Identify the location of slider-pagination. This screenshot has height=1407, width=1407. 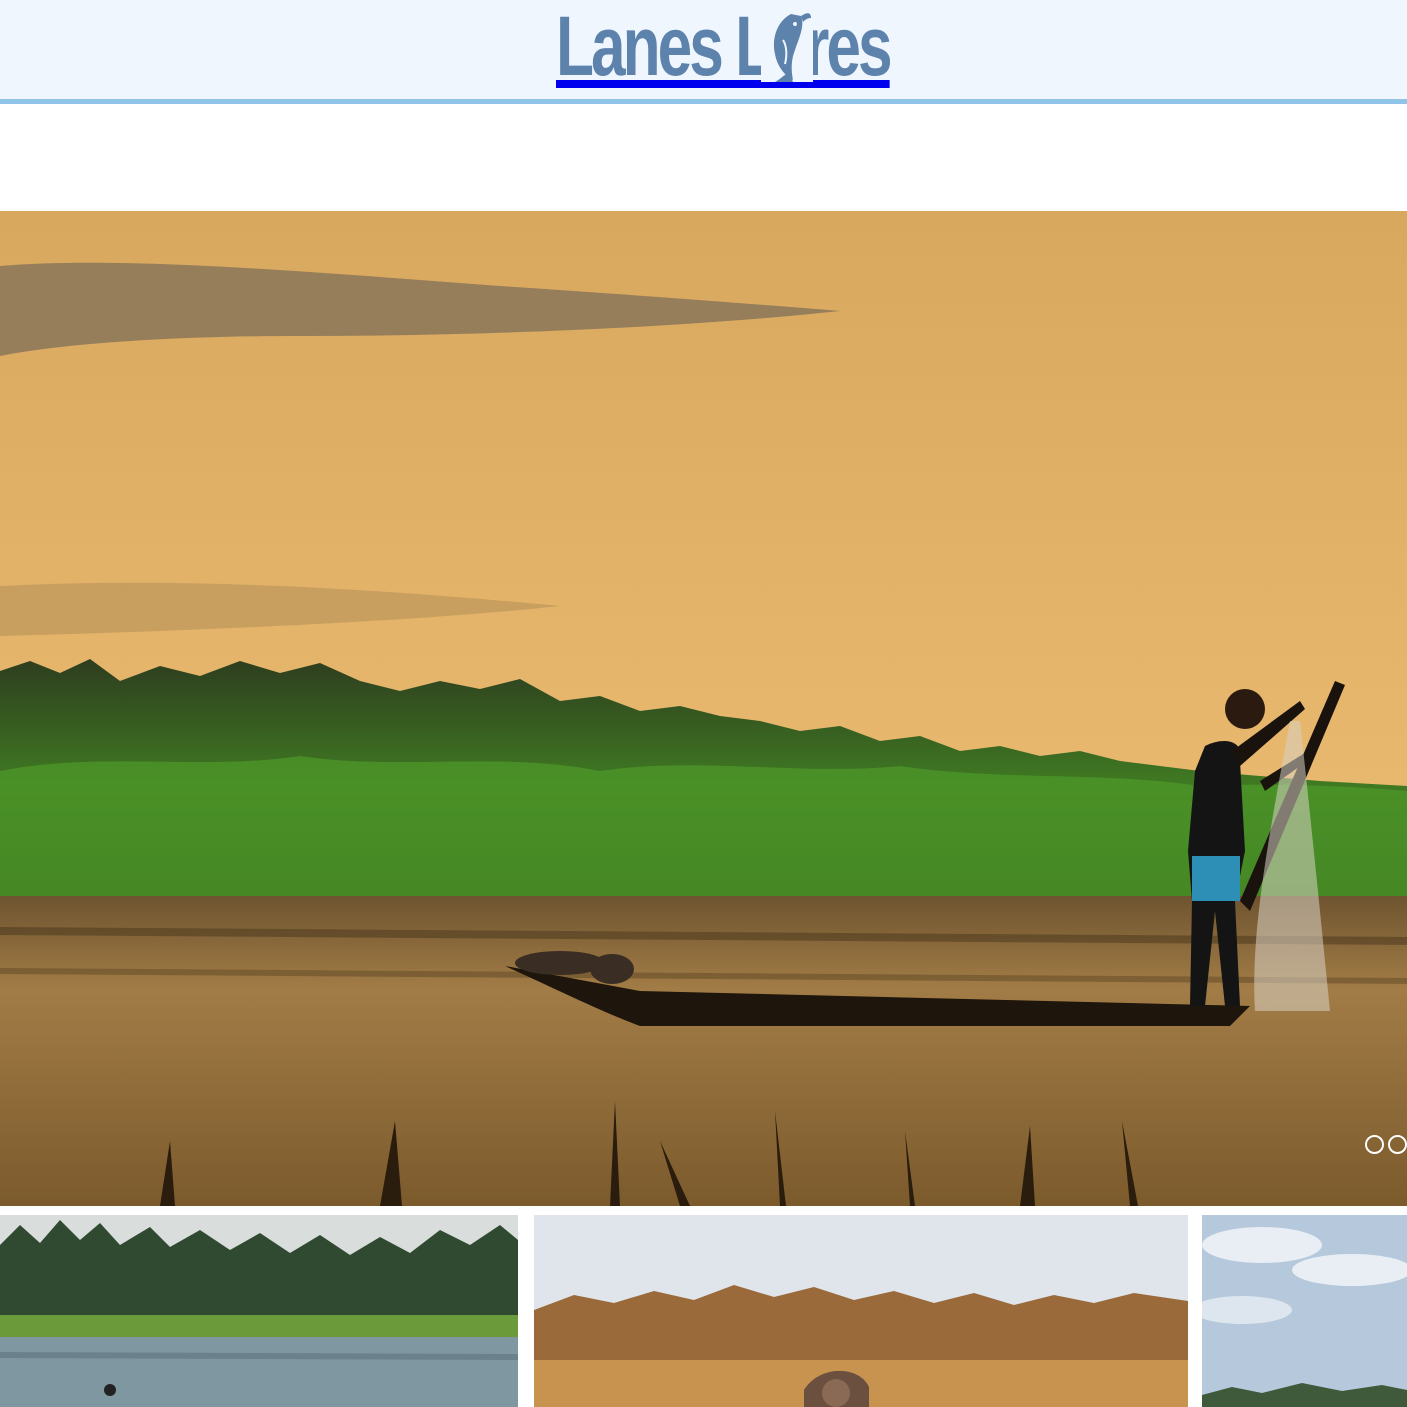
(1386, 1144).